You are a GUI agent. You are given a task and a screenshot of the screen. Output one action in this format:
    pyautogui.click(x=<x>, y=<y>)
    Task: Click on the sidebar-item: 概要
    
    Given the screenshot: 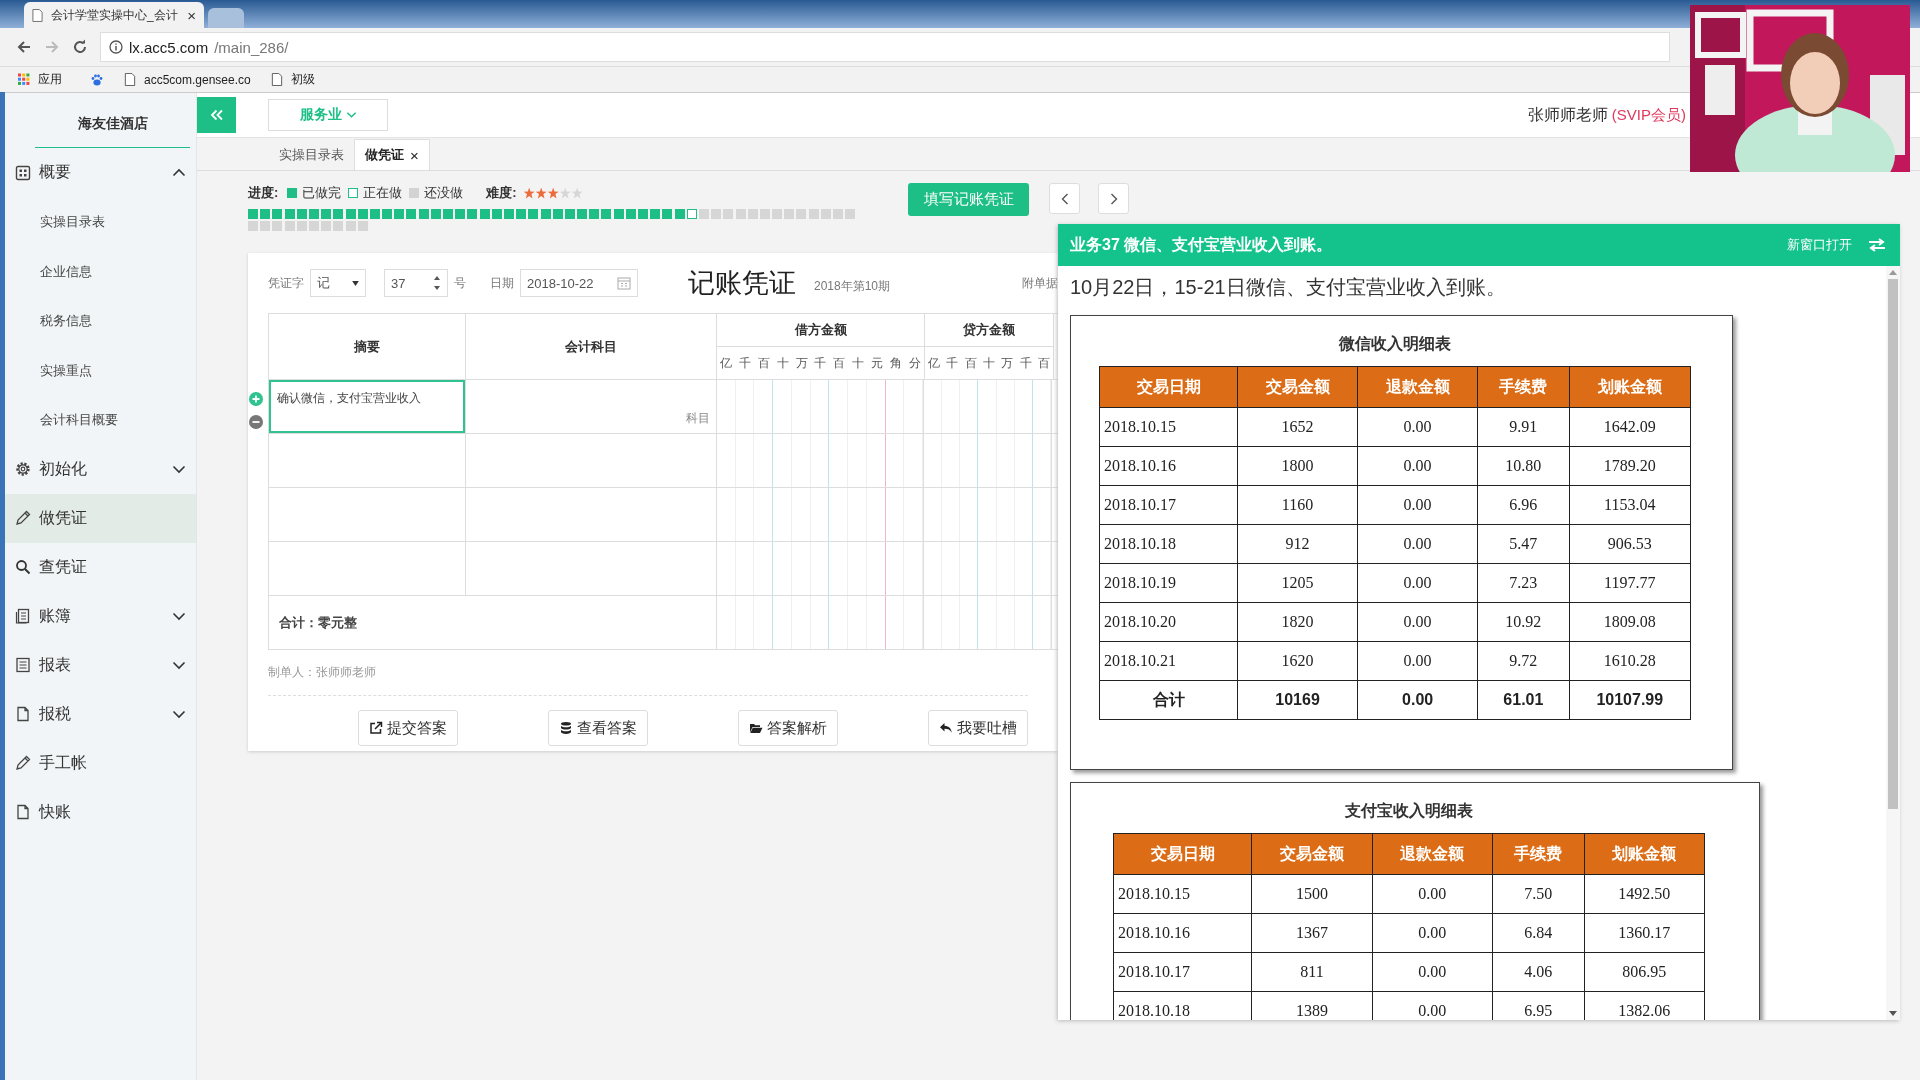 What is the action you would take?
    pyautogui.click(x=100, y=172)
    